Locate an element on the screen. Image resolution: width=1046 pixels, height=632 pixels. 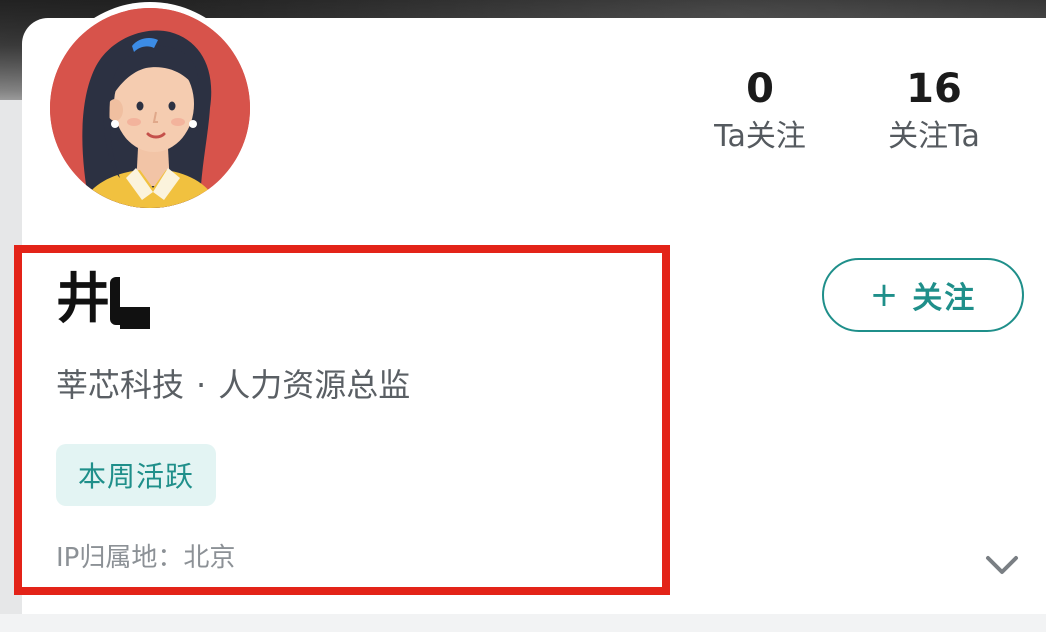
followers-stat: 16 关注Ta is located at coordinates (934, 111).